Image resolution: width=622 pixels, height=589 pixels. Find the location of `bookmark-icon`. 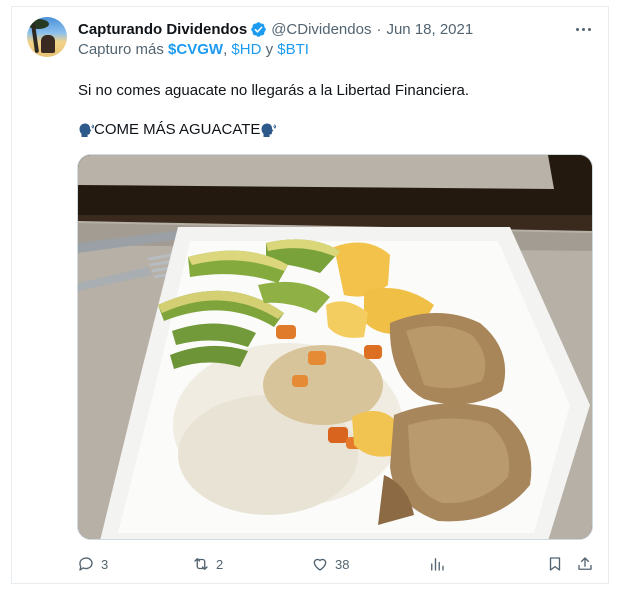

bookmark-icon is located at coordinates (555, 564).